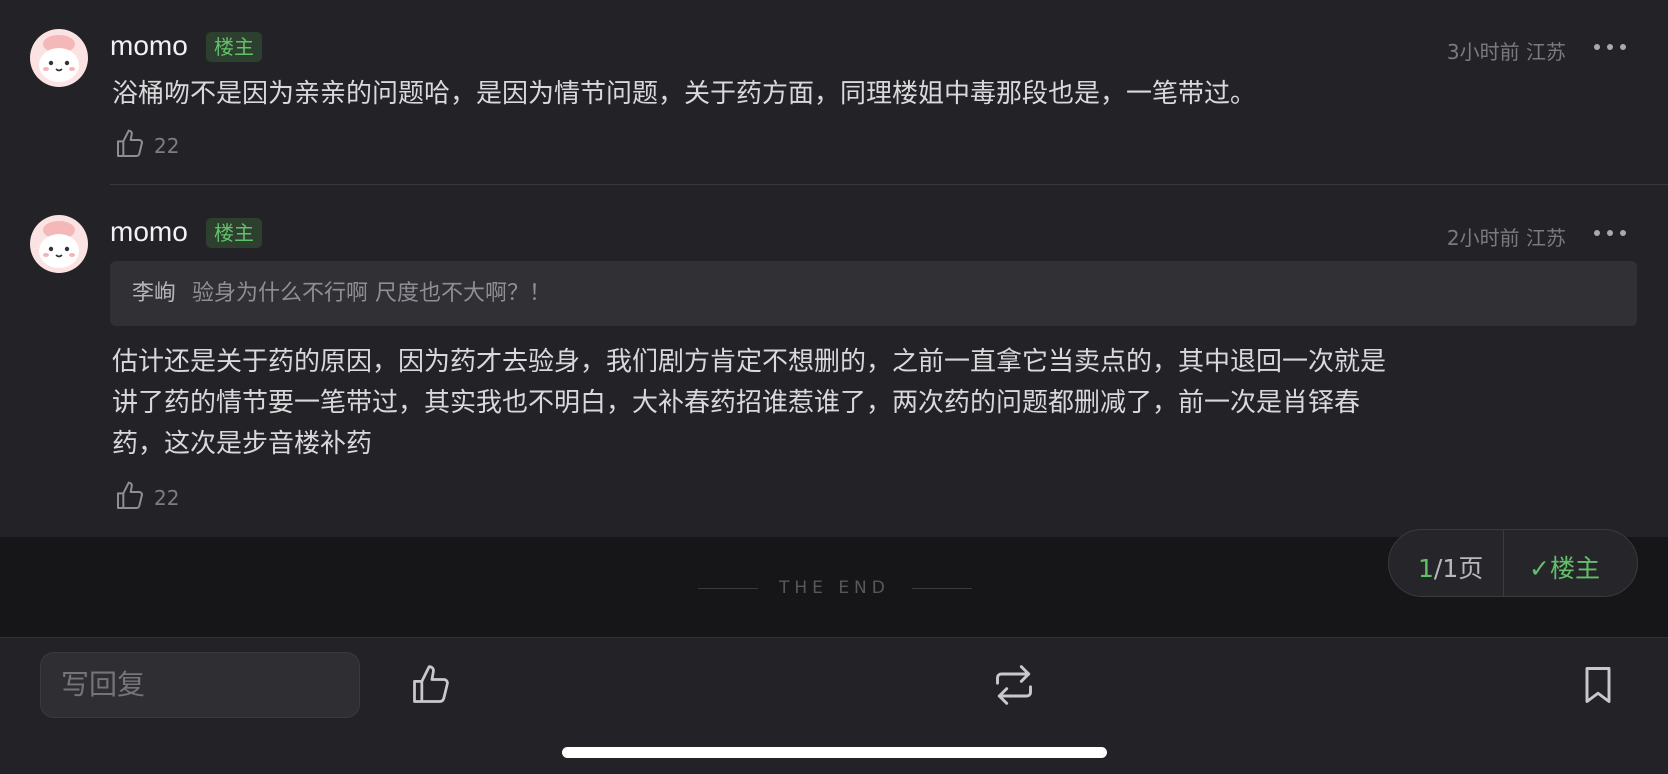 Image resolution: width=1668 pixels, height=774 pixels. What do you see at coordinates (1426, 568) in the screenshot?
I see `current-page: 1` at bounding box center [1426, 568].